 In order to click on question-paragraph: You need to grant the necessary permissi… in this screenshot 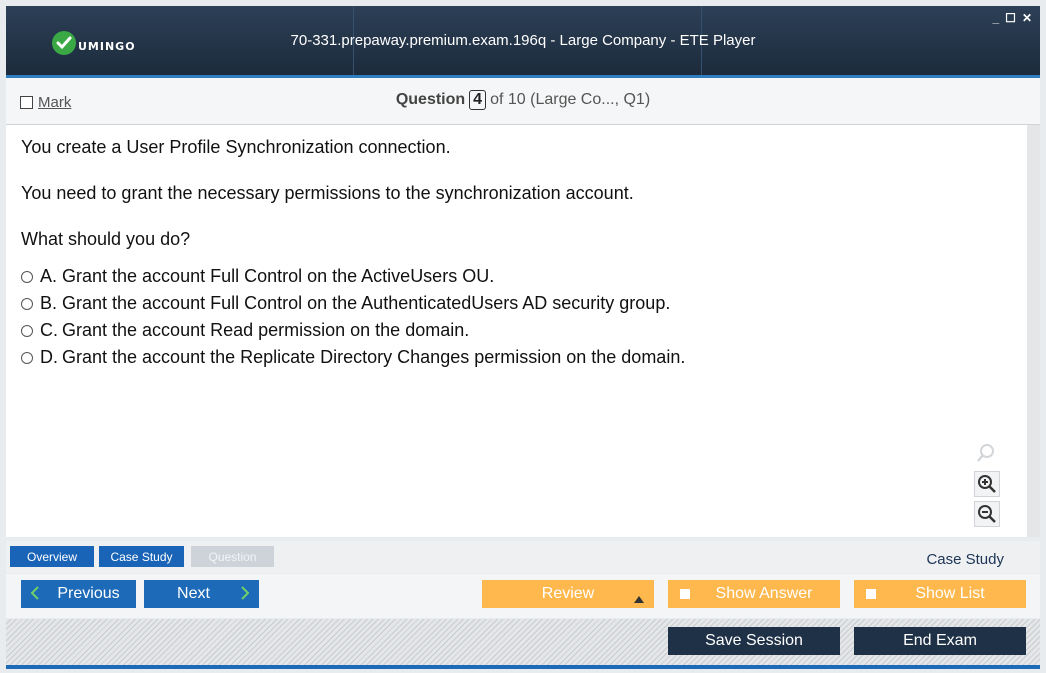, I will do `click(327, 193)`.